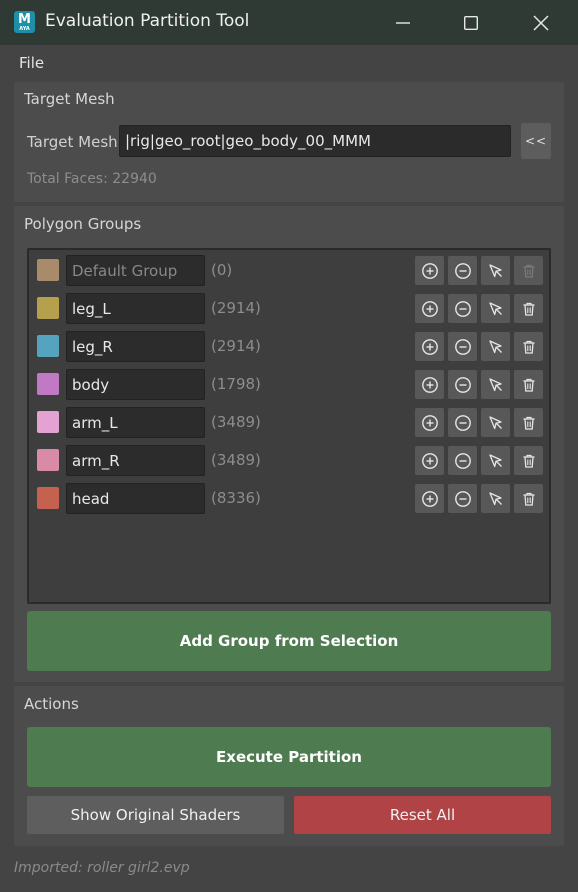 The width and height of the screenshot is (578, 892). Describe the element at coordinates (135, 460) in the screenshot. I see `group-name-field: arm_R` at that location.